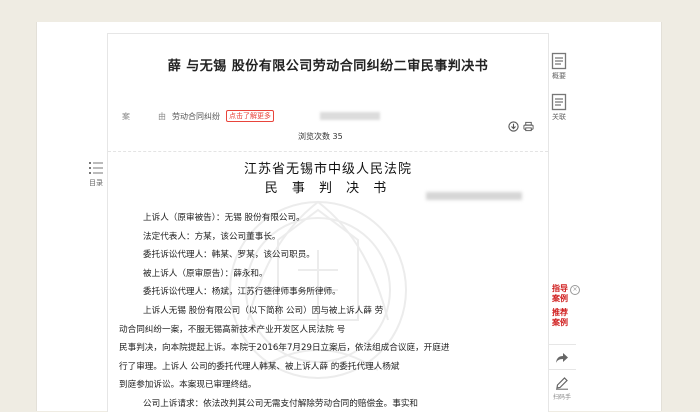 This screenshot has height=412, width=700. What do you see at coordinates (560, 318) in the screenshot?
I see `recommended-case-link: 推荐 案例` at bounding box center [560, 318].